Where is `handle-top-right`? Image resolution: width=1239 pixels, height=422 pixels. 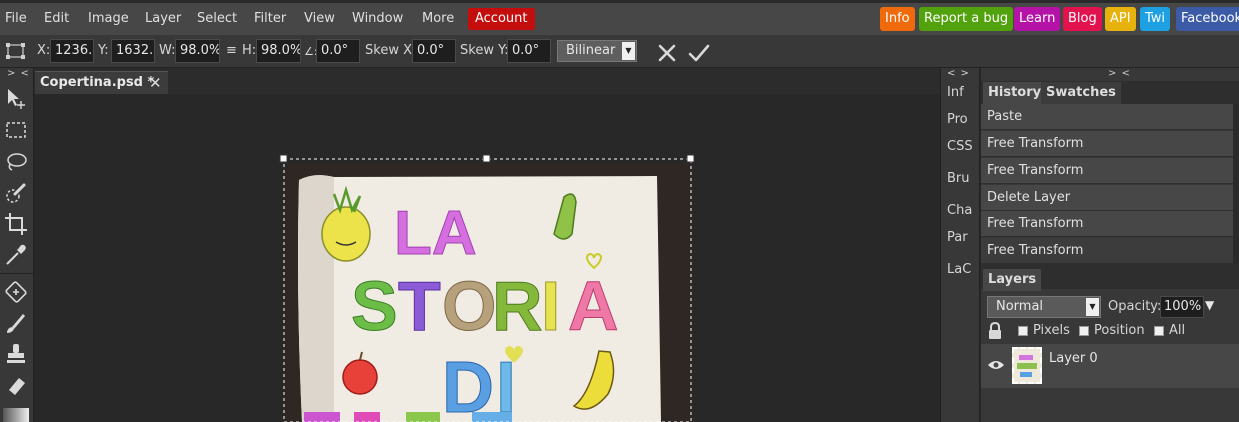
handle-top-right is located at coordinates (690, 158).